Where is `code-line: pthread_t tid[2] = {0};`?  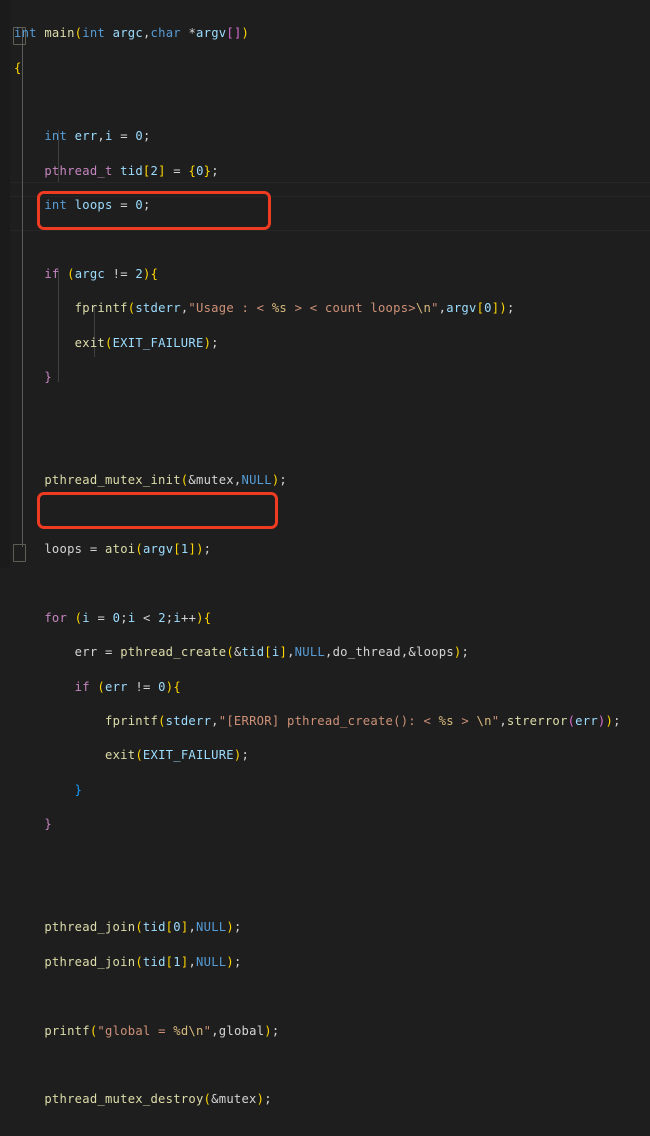 code-line: pthread_t tid[2] = {0}; is located at coordinates (131, 170).